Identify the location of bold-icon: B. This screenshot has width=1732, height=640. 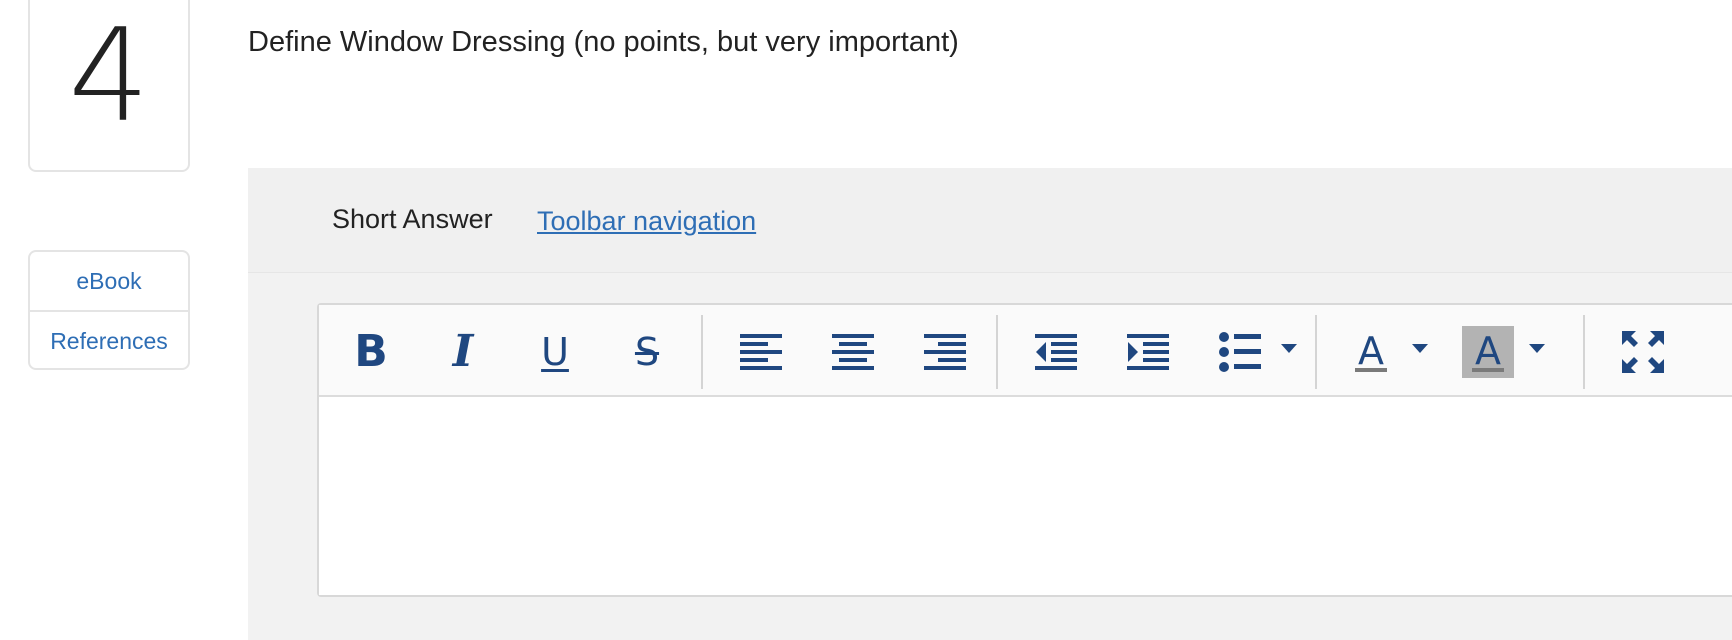
(371, 351).